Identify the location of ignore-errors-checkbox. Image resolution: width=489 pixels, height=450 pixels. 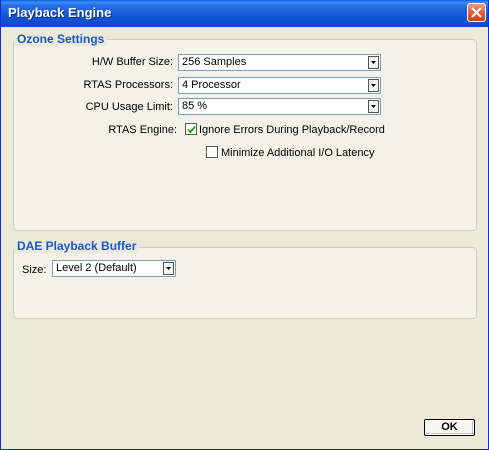
(191, 129).